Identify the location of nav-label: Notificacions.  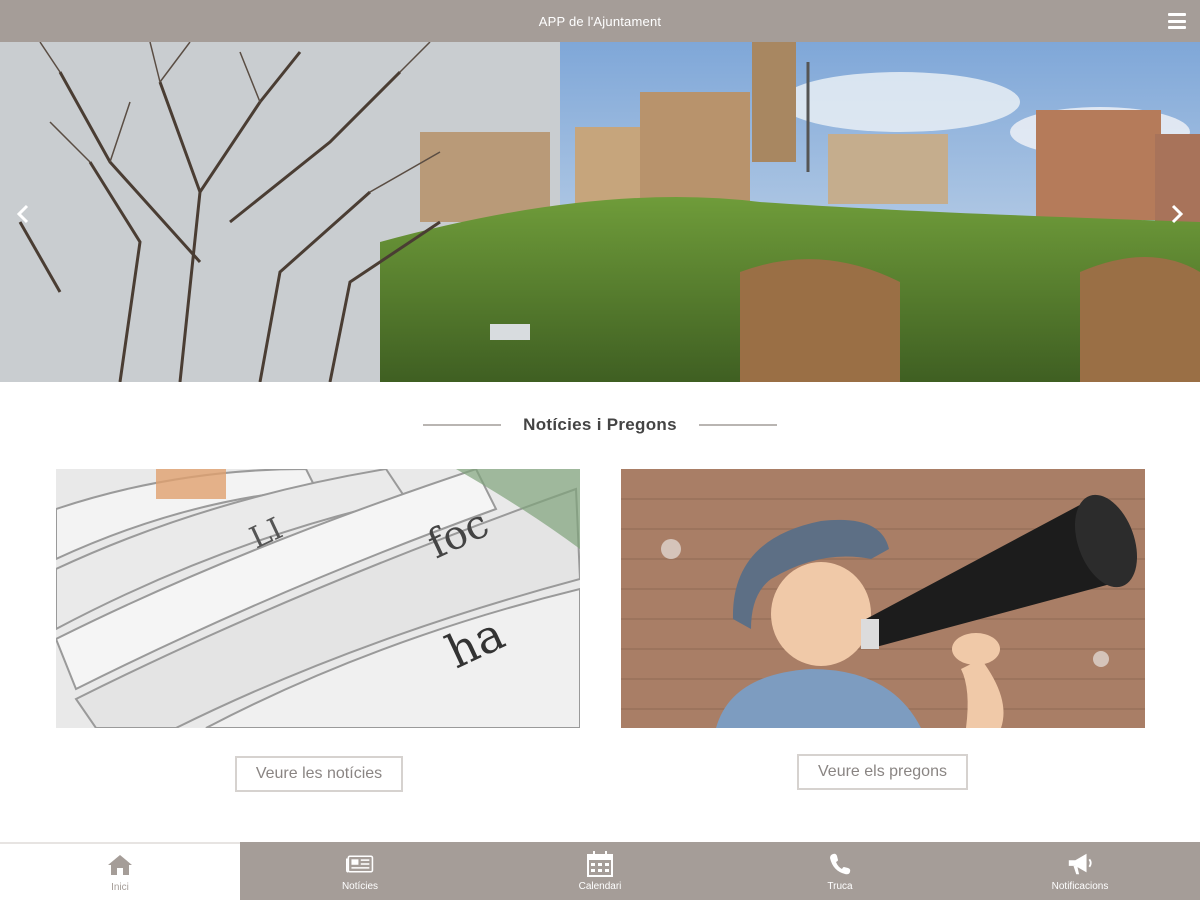
(1080, 886).